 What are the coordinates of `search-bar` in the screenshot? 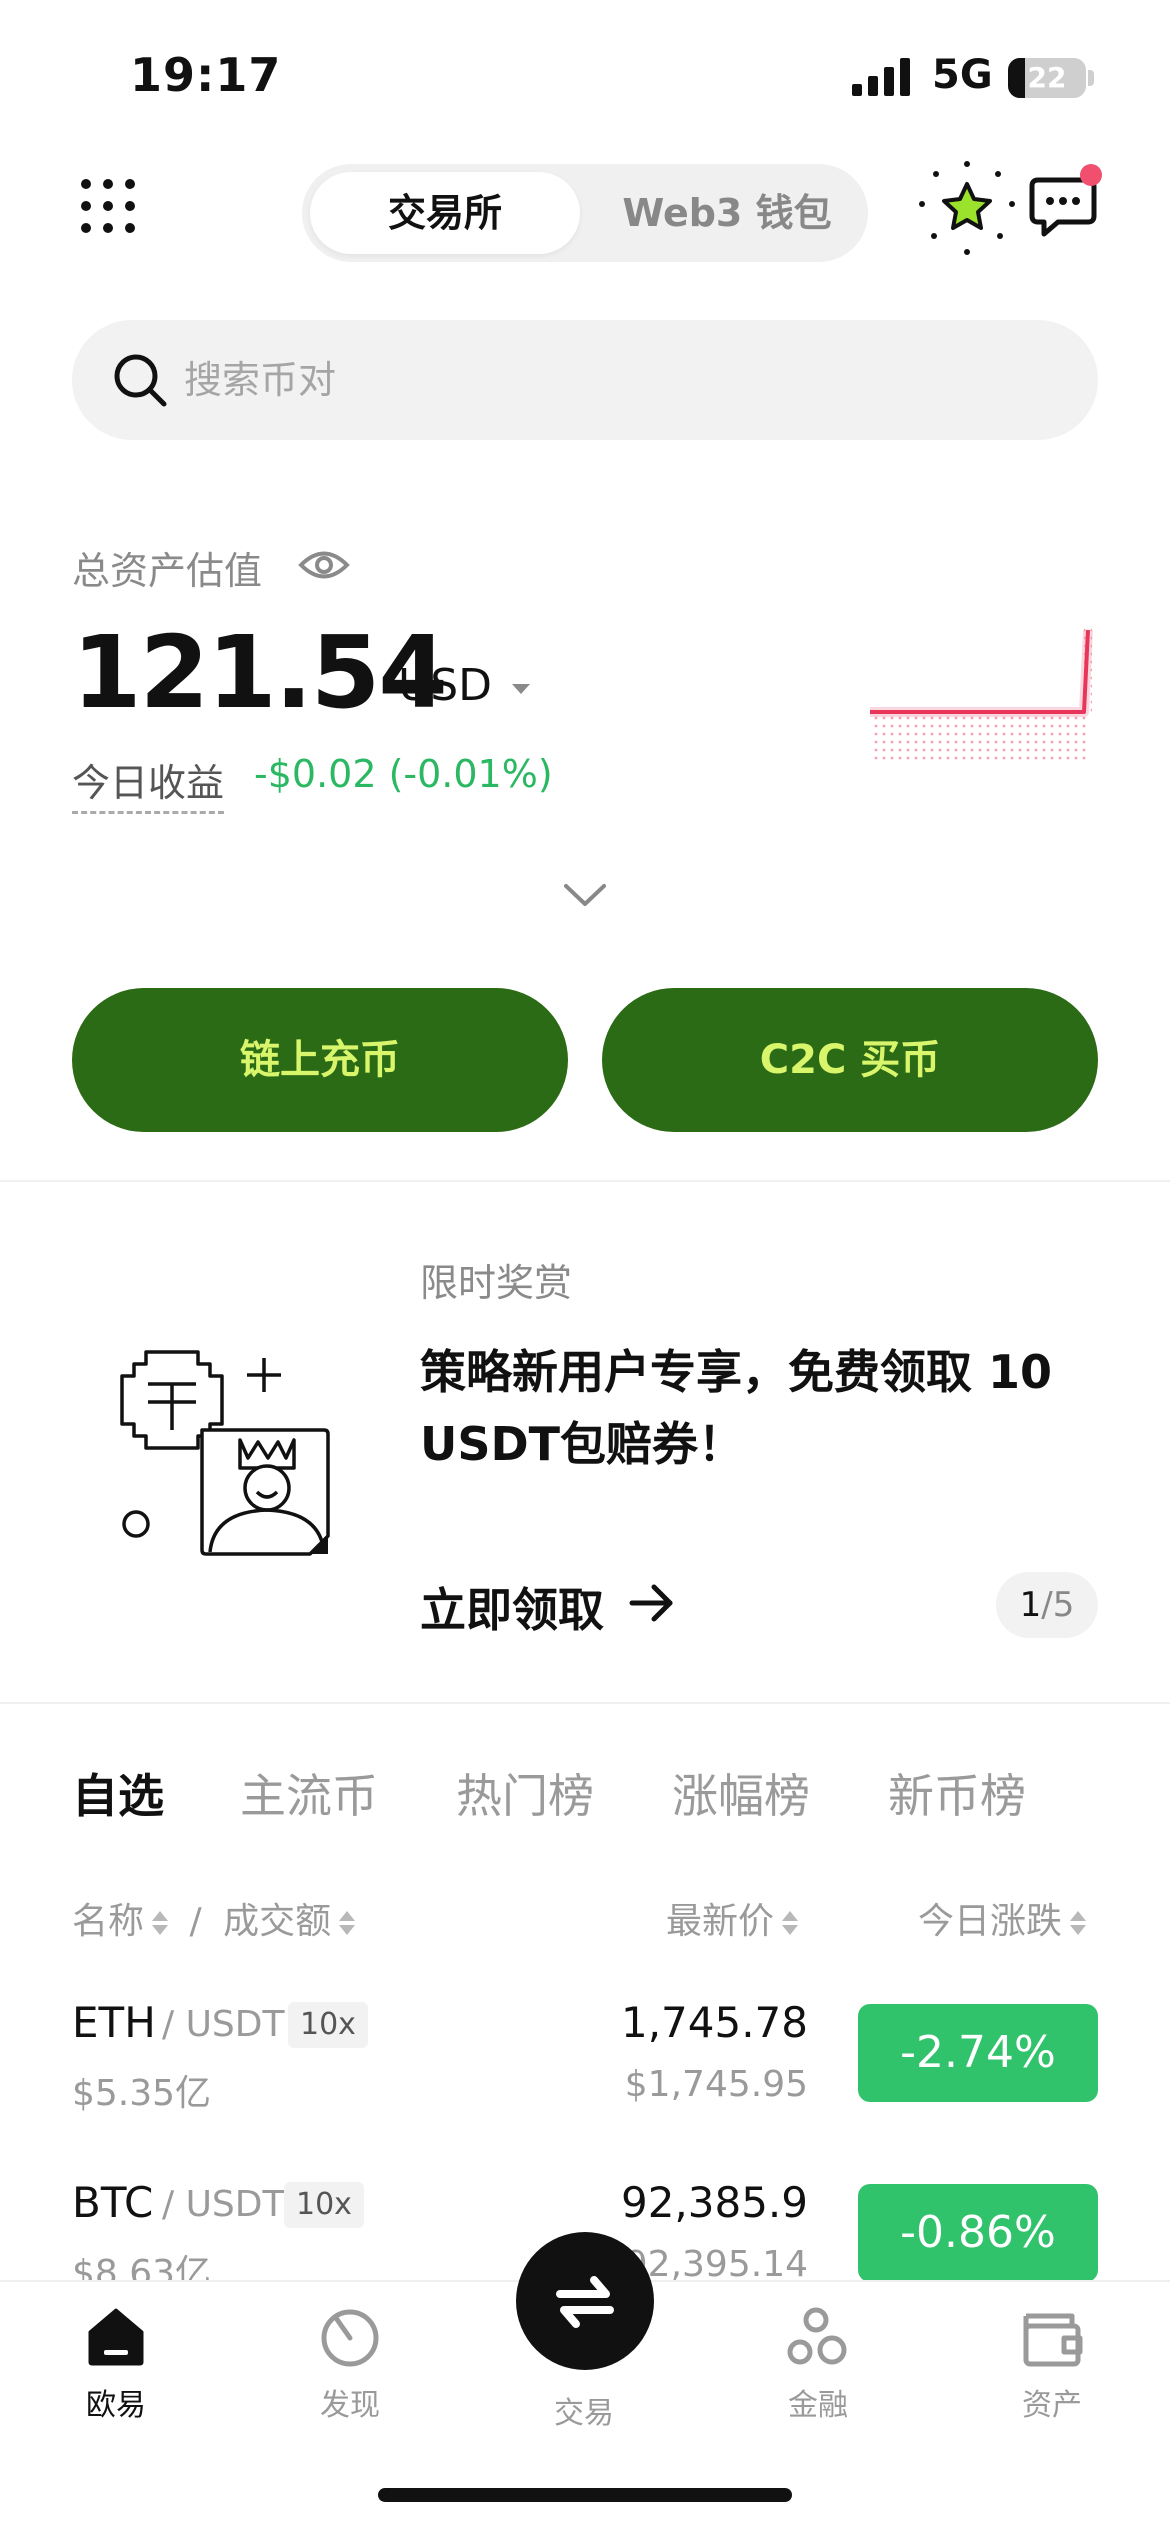 It's located at (585, 380).